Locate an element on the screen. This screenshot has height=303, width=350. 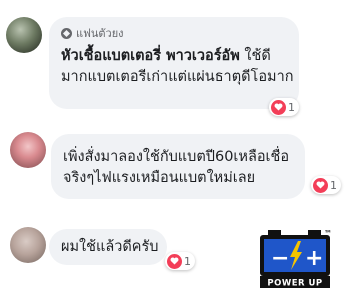
comment-text-line: จริงๆไฟแรงเหมือนแบตใหม่เลย is located at coordinates (159, 178).